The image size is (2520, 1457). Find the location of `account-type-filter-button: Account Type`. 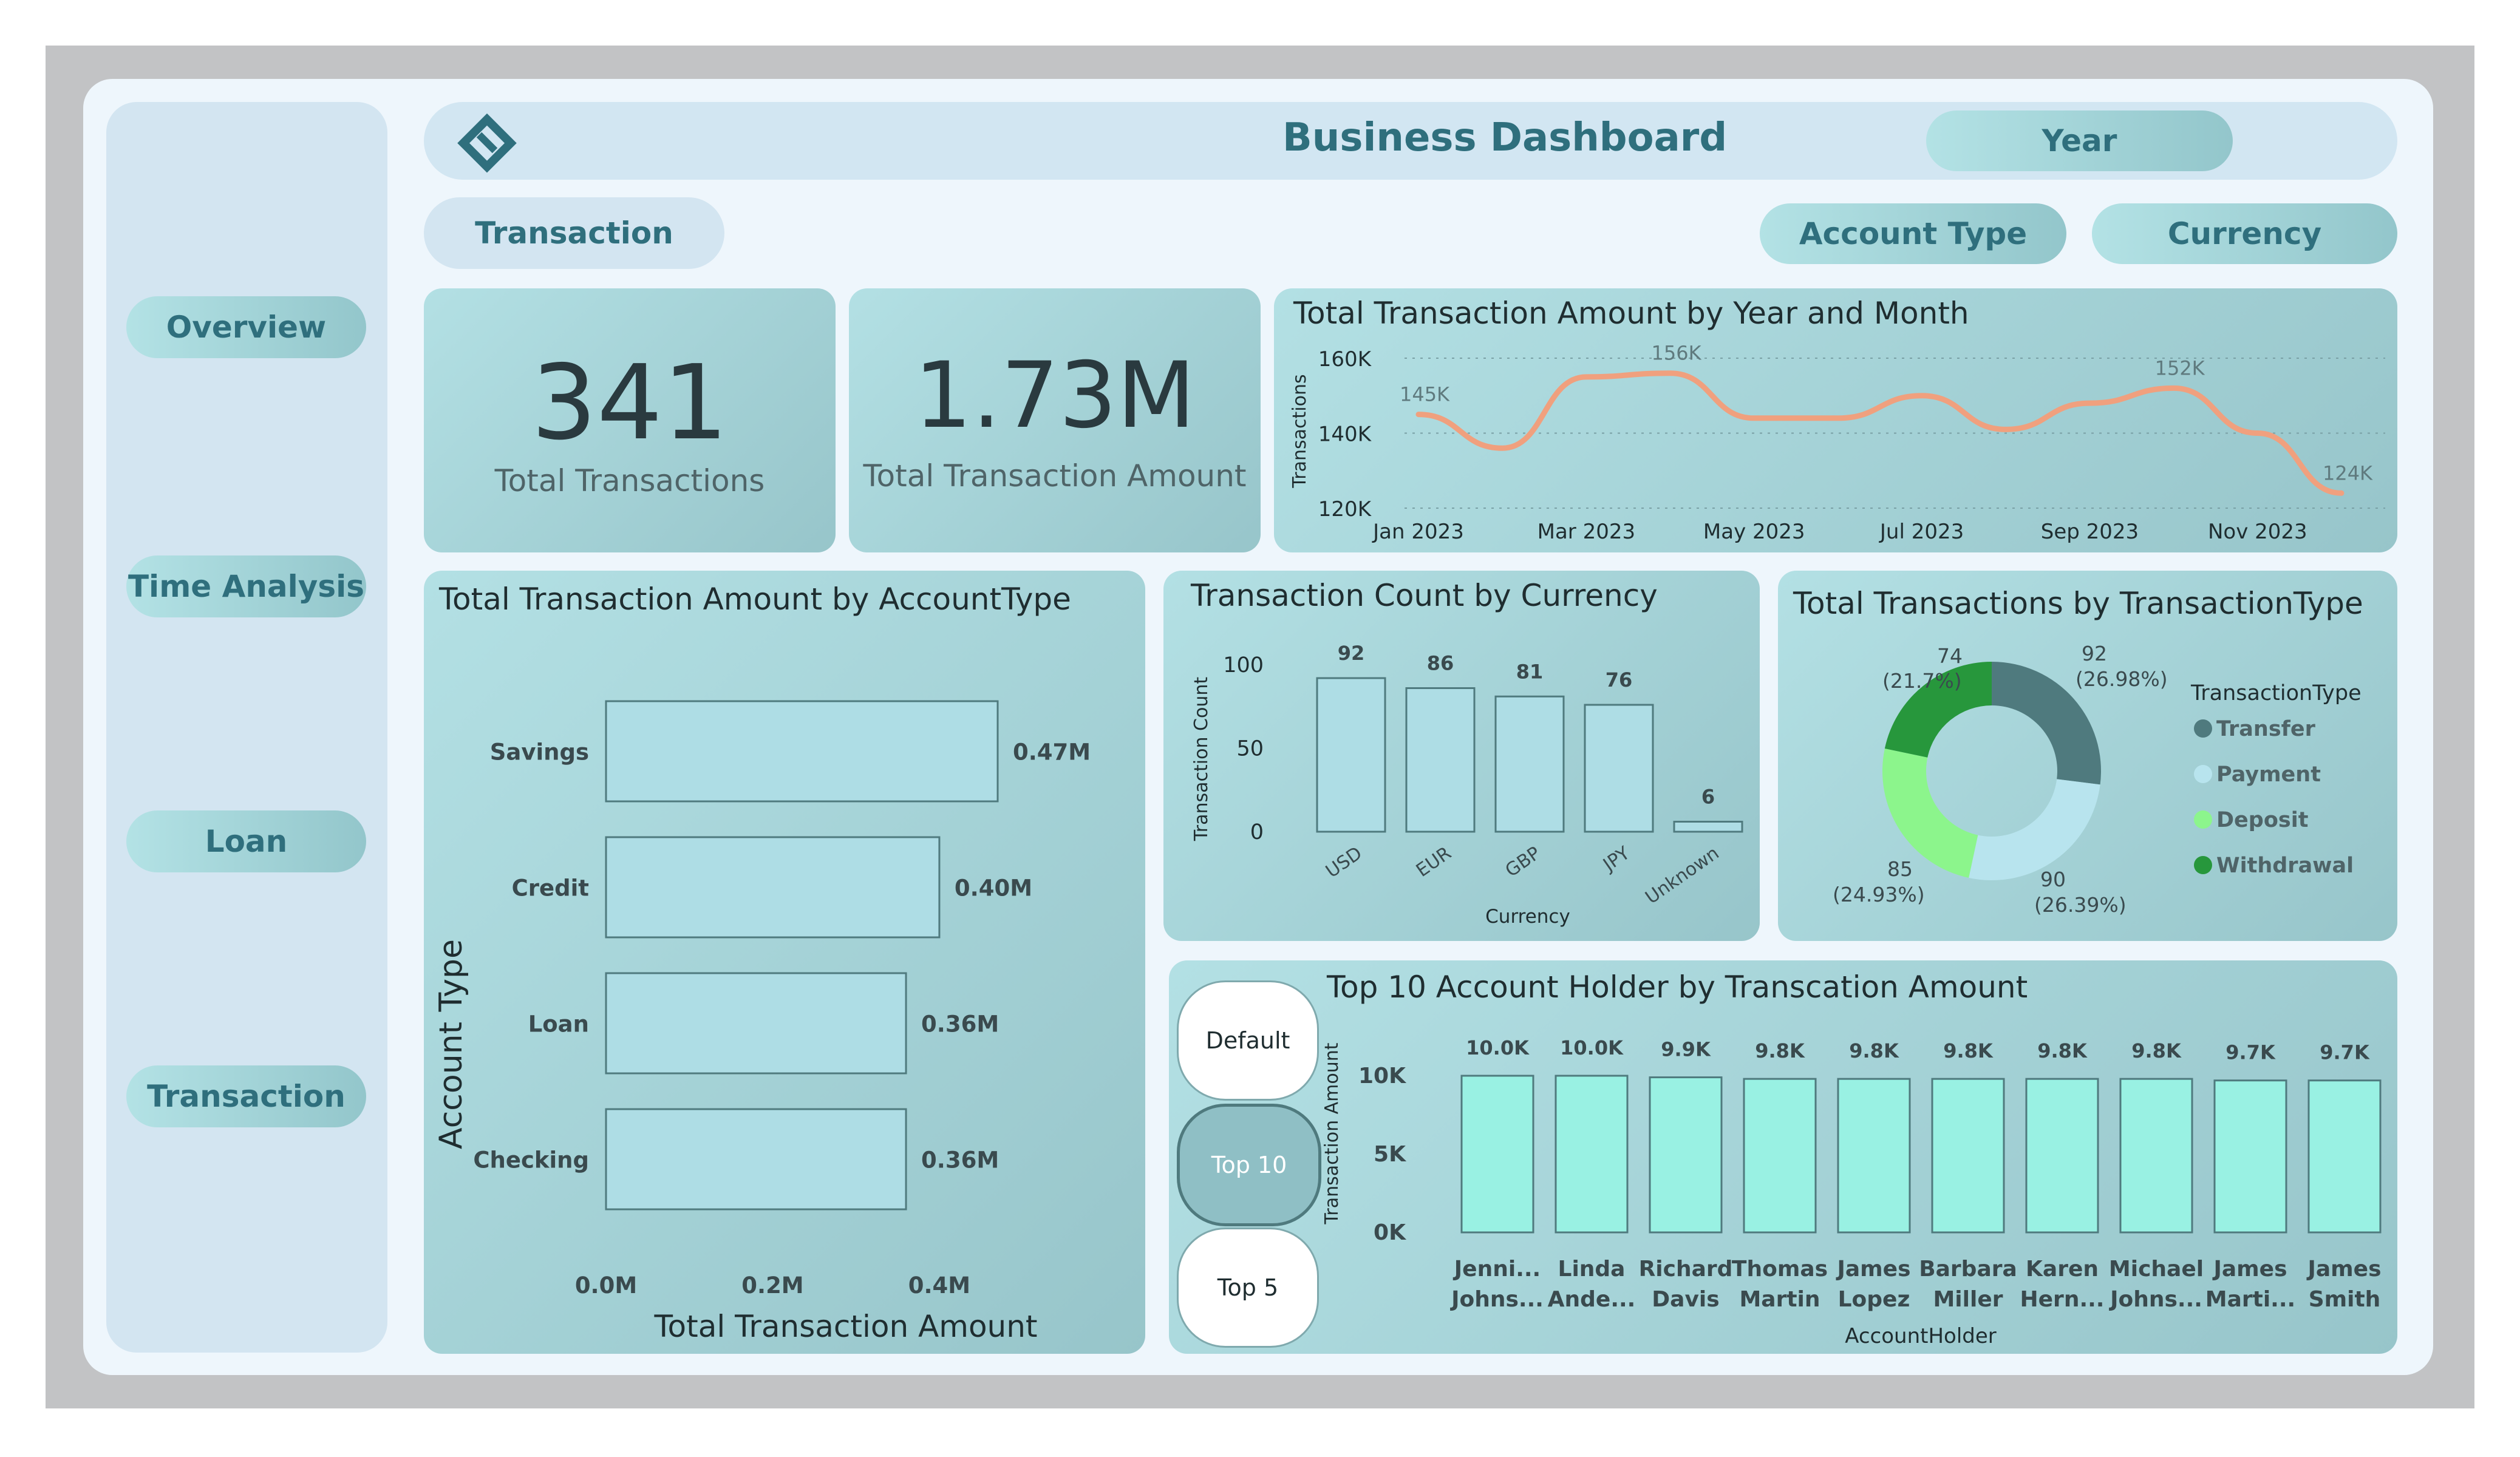

account-type-filter-button: Account Type is located at coordinates (1913, 233).